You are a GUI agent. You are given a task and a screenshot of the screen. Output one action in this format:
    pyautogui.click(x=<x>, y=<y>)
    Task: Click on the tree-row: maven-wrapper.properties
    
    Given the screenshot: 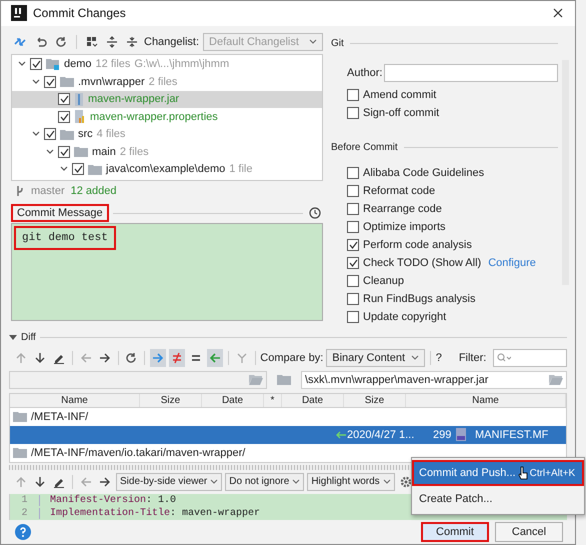 What is the action you would take?
    pyautogui.click(x=167, y=117)
    